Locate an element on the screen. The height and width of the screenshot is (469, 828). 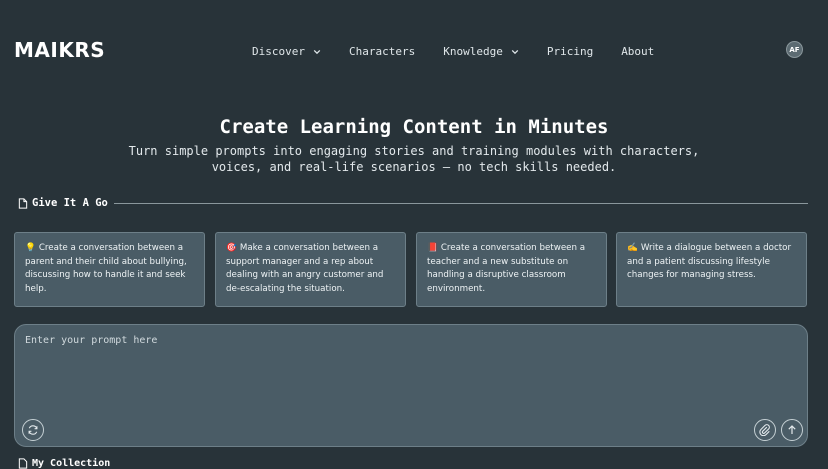
nav-characters: Characters is located at coordinates (382, 51).